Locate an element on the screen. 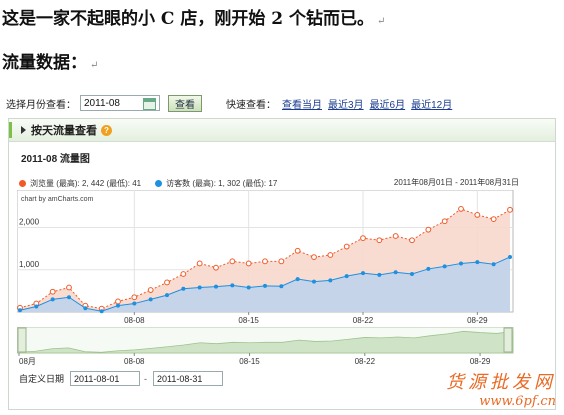 Image resolution: width=564 pixels, height=415 pixels. doc-text-2: 流量数据： is located at coordinates (44, 63).